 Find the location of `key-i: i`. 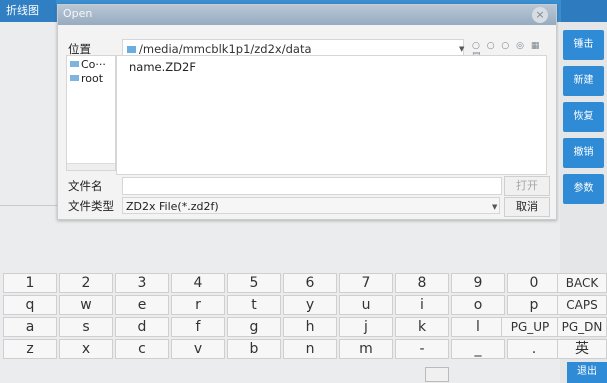

key-i: i is located at coordinates (422, 305).